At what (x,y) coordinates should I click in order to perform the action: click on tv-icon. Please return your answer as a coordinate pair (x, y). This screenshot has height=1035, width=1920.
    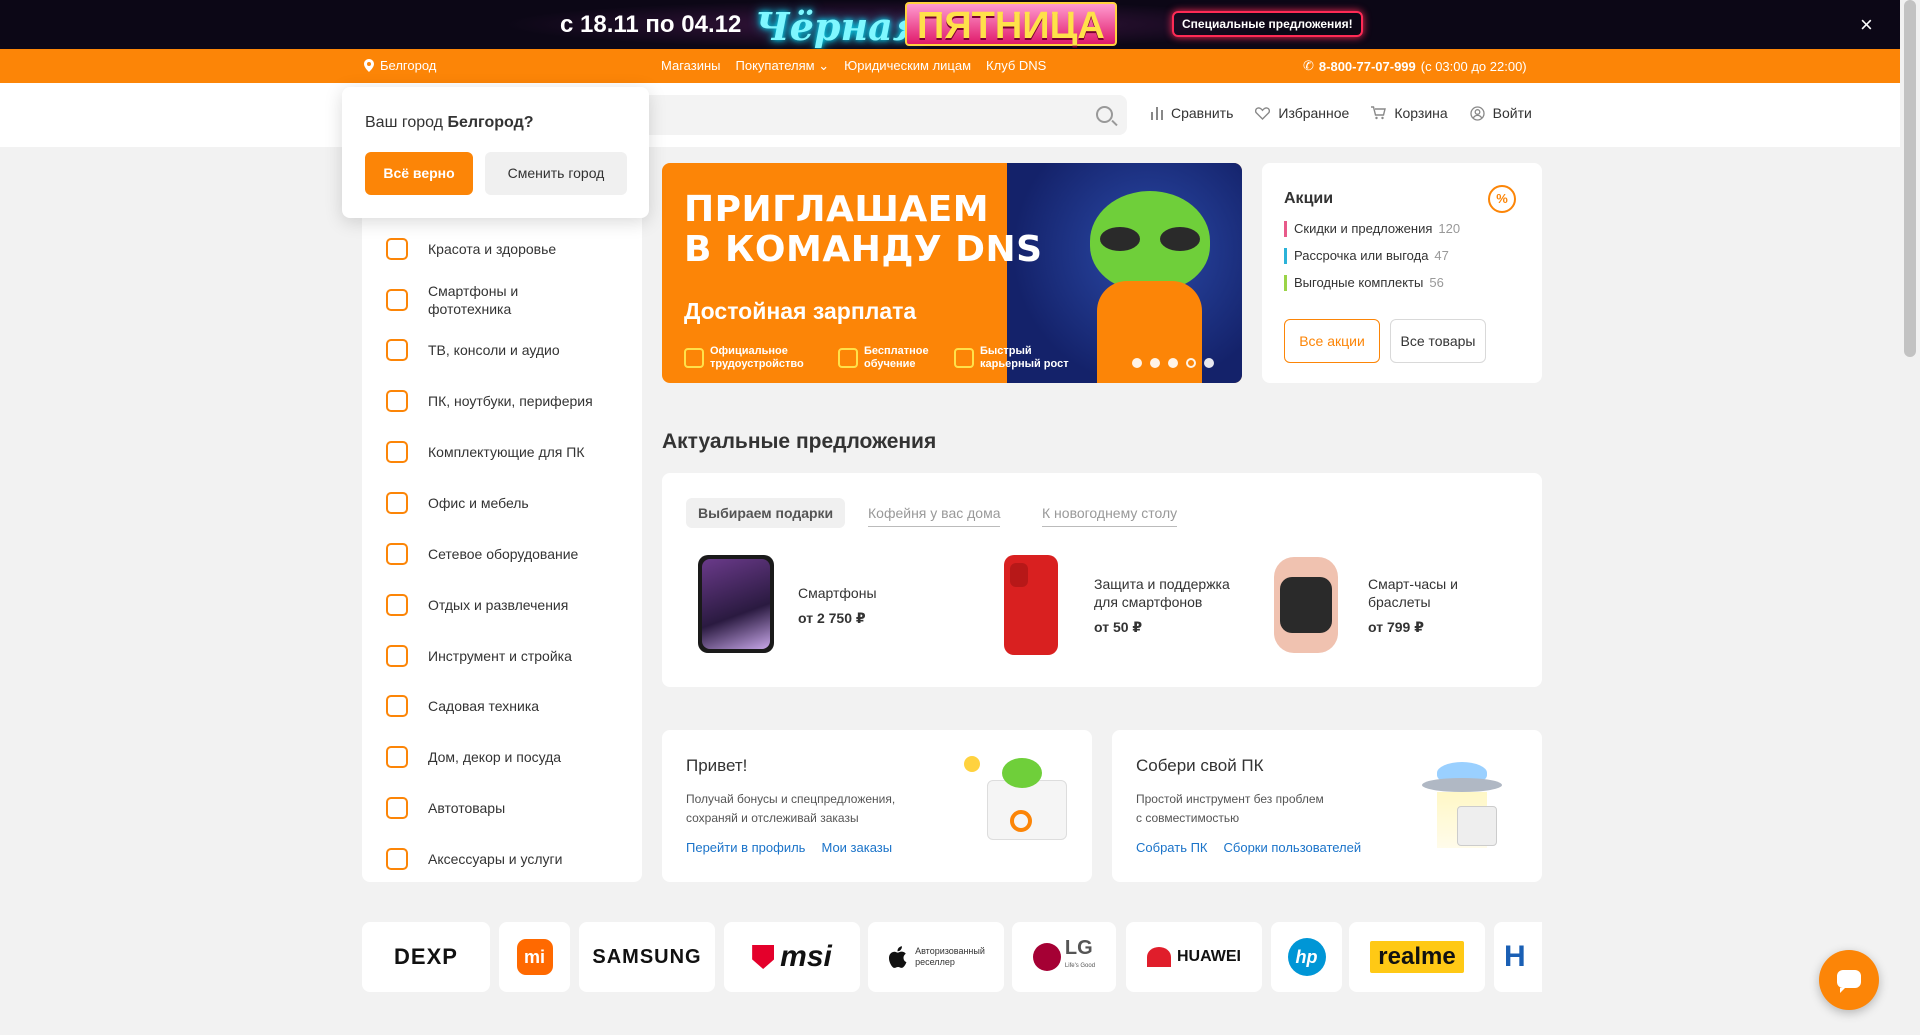
    Looking at the image, I should click on (397, 350).